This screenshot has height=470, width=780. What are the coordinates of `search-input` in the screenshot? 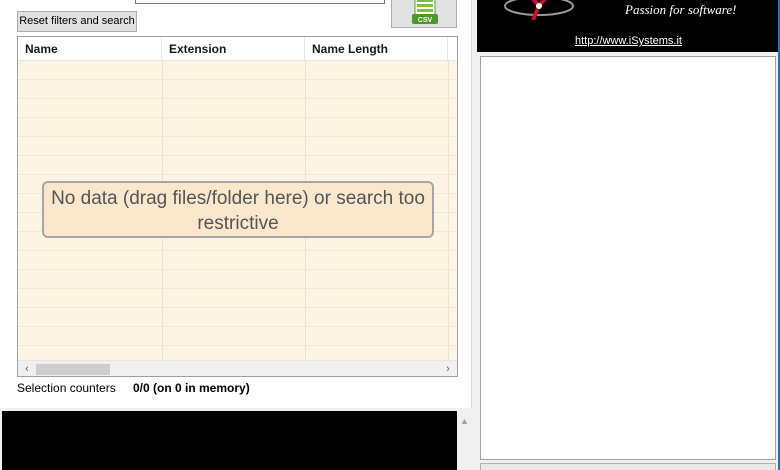 It's located at (260, 2).